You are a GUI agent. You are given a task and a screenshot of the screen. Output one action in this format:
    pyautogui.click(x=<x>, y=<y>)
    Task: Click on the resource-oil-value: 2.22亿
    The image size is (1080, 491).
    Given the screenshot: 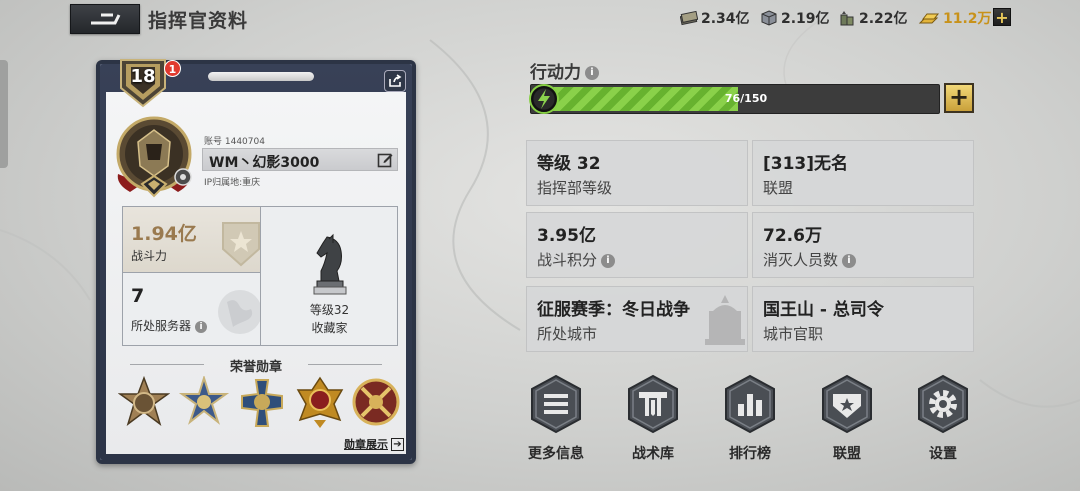 What is the action you would take?
    pyautogui.click(x=883, y=19)
    